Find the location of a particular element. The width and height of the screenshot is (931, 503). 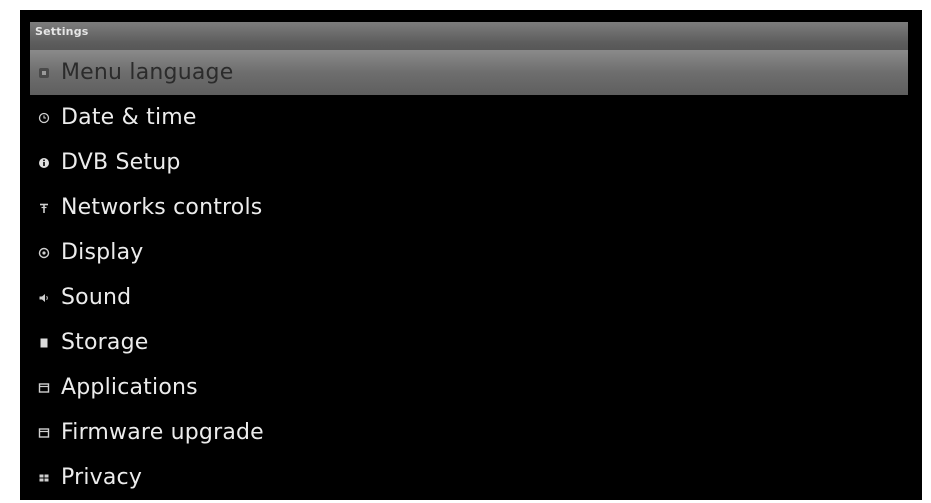

menu-item-dvb-setup: DVB Setup is located at coordinates (469, 162).